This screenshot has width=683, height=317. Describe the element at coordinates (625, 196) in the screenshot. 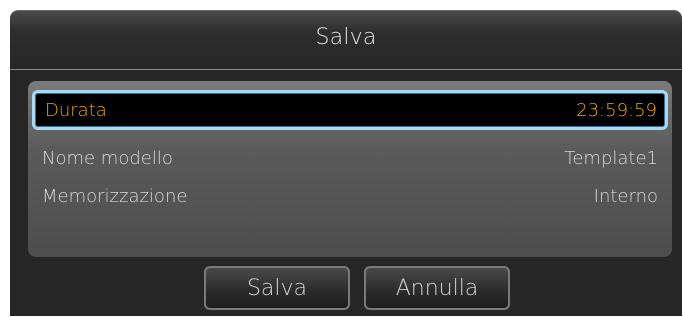

I see `row-memorizzazione-value: Interno` at that location.